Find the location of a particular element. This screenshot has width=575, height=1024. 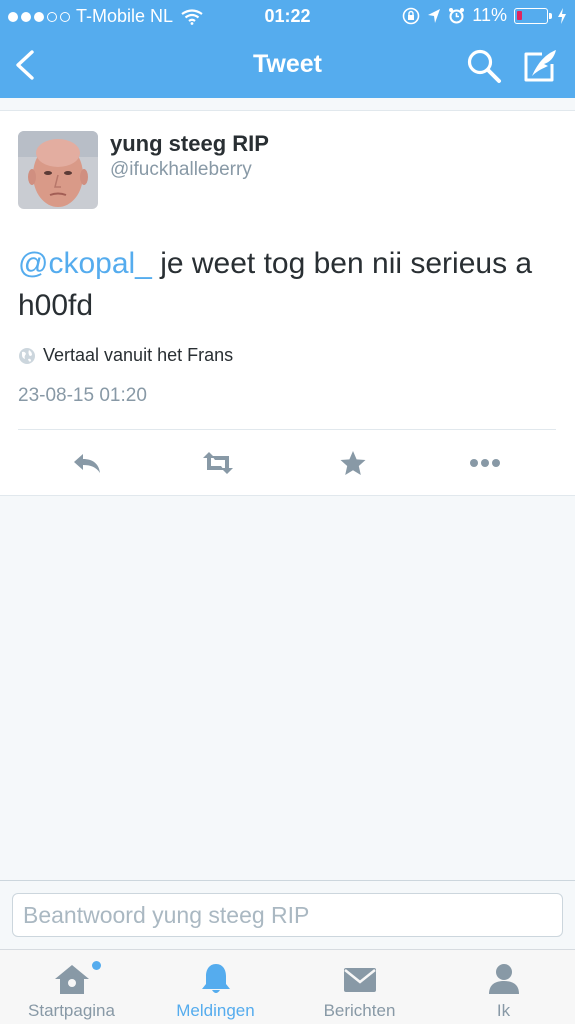

globe-icon is located at coordinates (27, 355).